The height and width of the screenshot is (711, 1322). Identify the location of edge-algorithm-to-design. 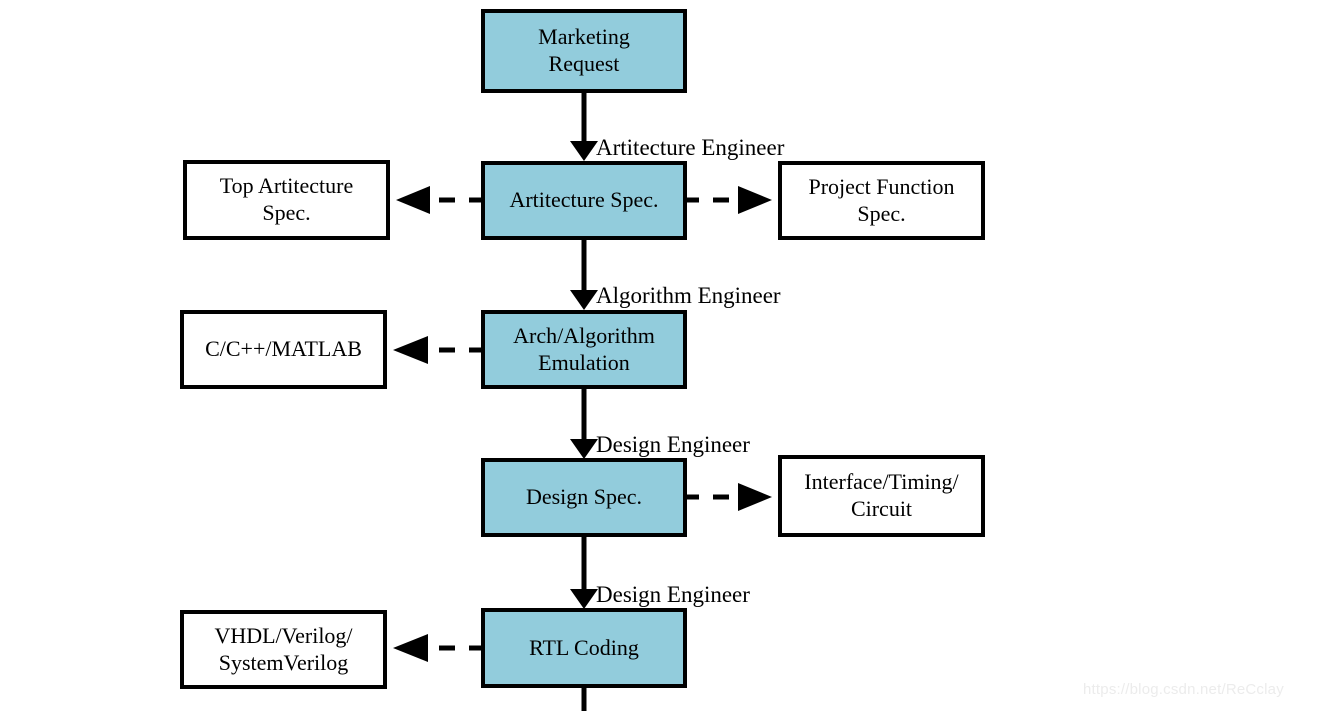
(584, 424).